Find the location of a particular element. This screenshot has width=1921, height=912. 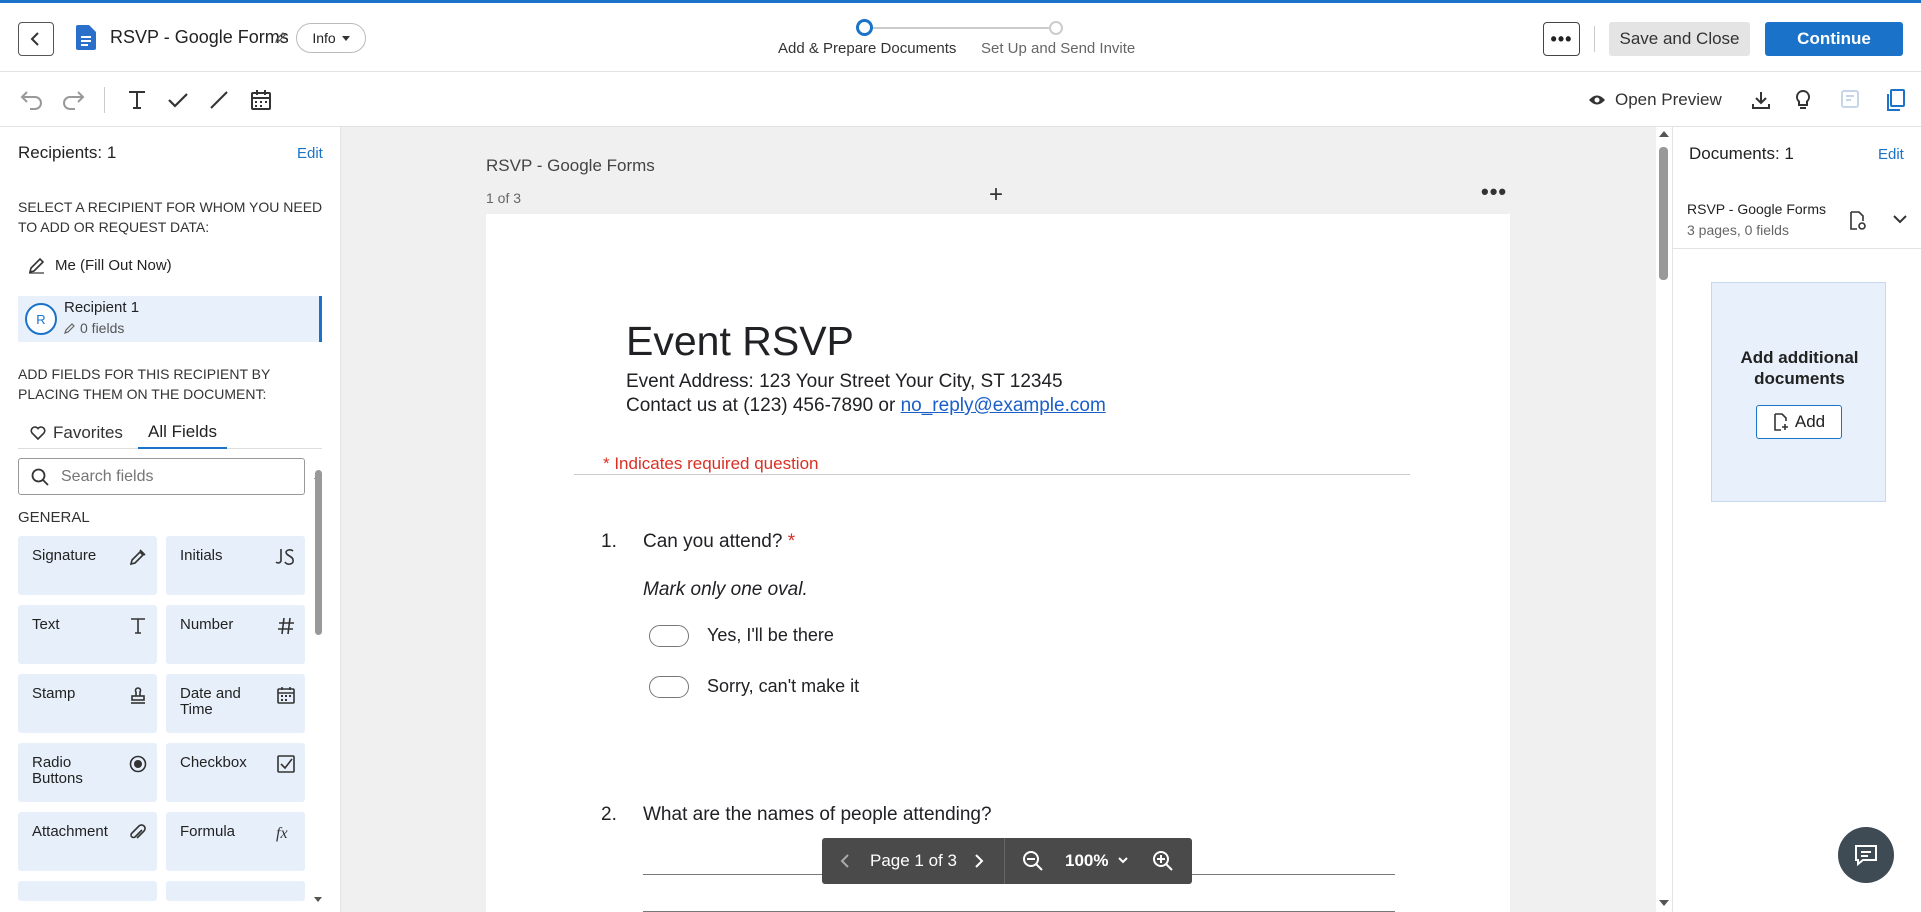

redo-icon is located at coordinates (73, 100).